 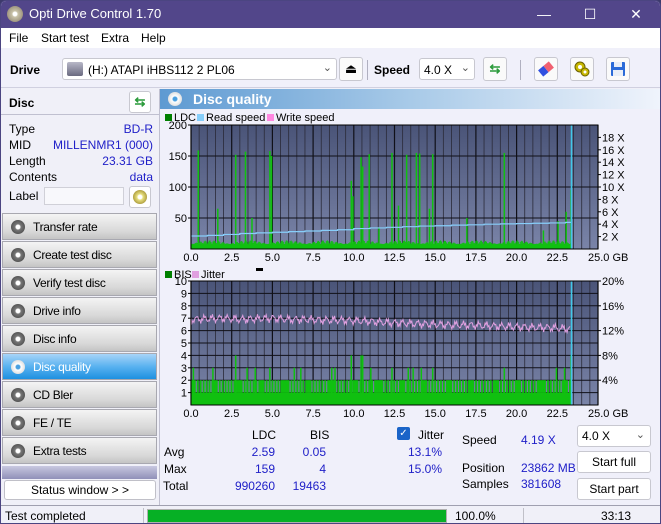 What do you see at coordinates (15, 14) in the screenshot?
I see `app-logo-icon` at bounding box center [15, 14].